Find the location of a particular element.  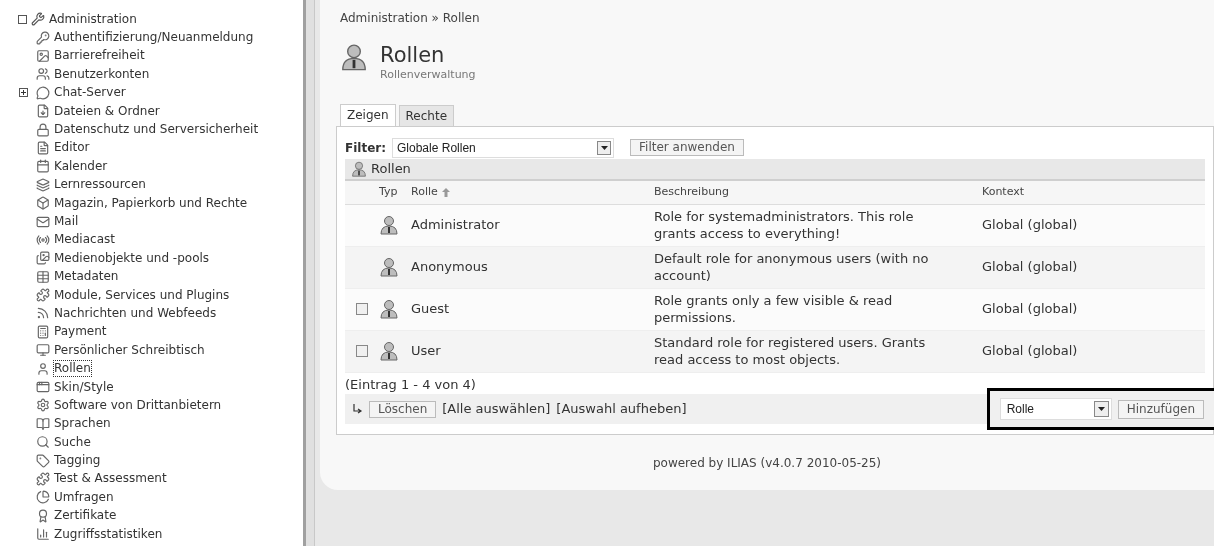

settings-icon is located at coordinates (43, 405).